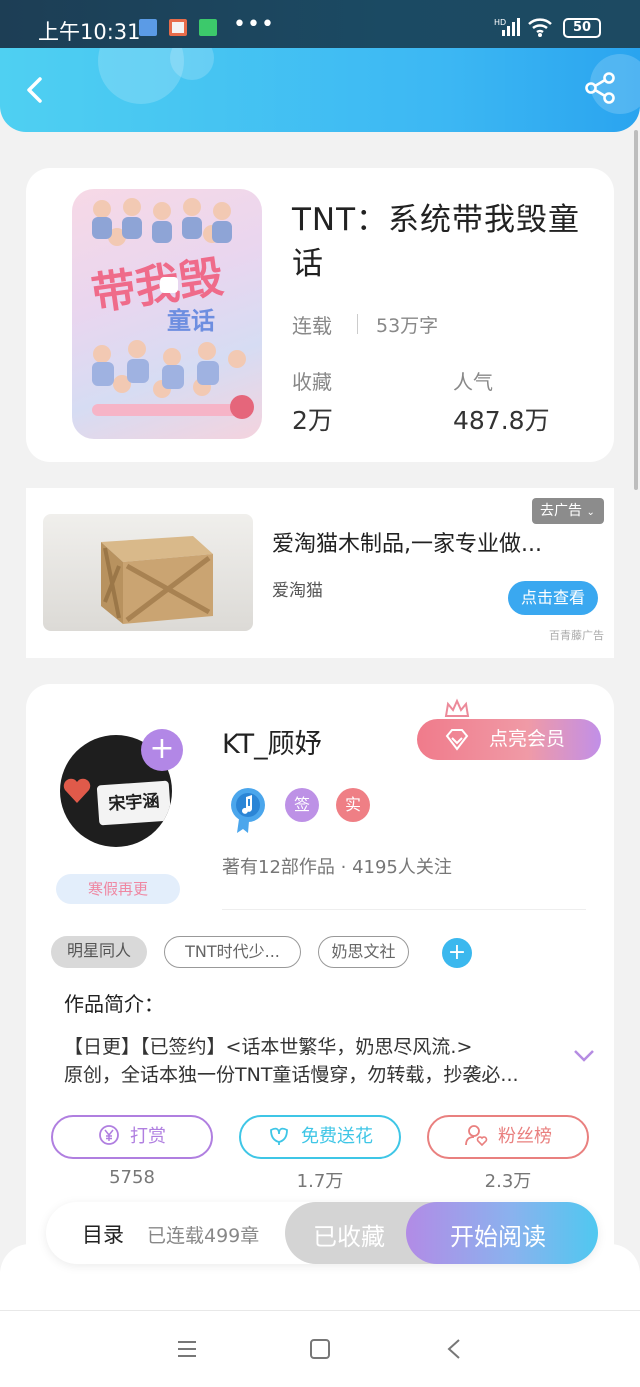 The height and width of the screenshot is (1387, 640). I want to click on avatar-name-patch: 宋宇涵, so click(134, 803).